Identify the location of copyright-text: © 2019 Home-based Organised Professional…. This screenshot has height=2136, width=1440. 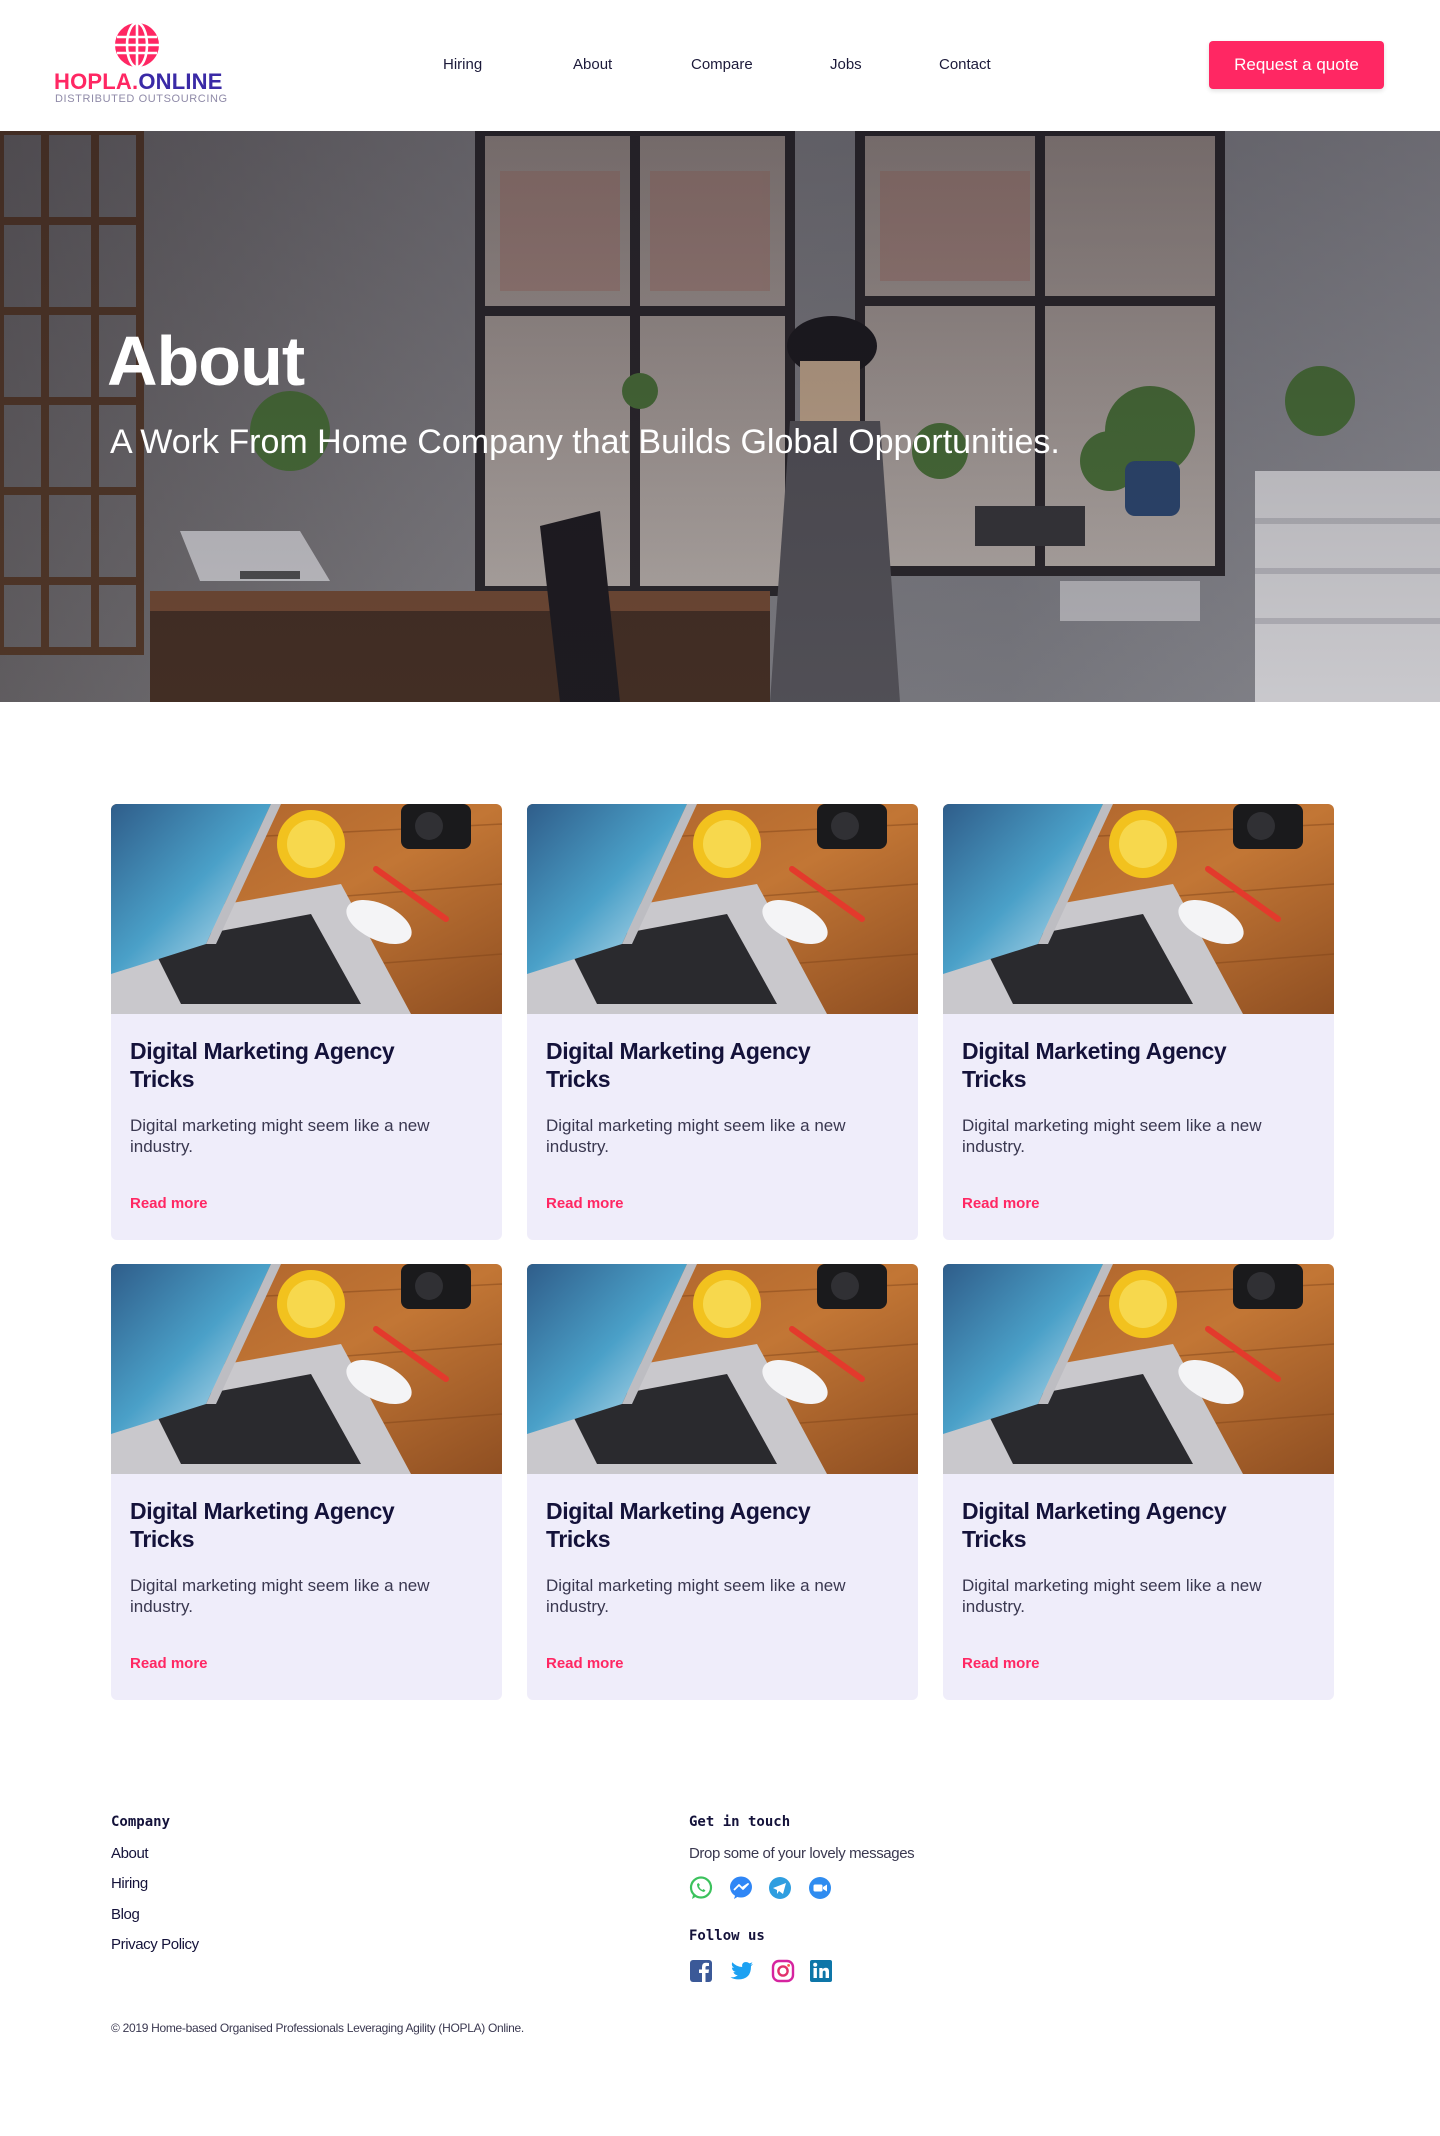
(317, 2028).